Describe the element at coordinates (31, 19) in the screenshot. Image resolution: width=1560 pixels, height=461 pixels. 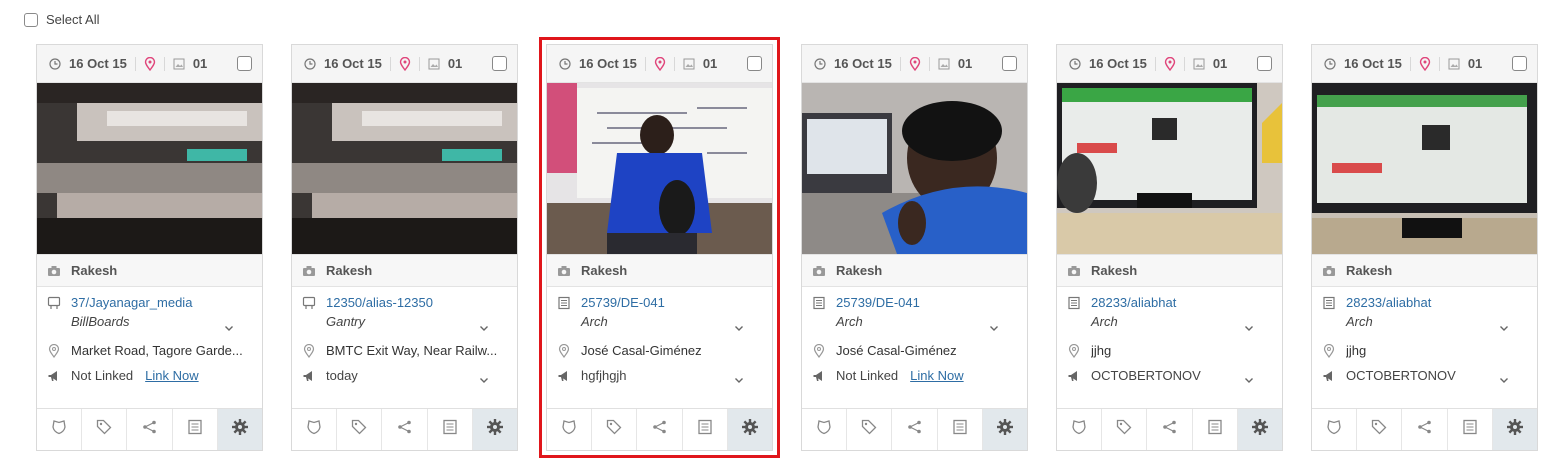
I see `select-all-checkbox` at that location.